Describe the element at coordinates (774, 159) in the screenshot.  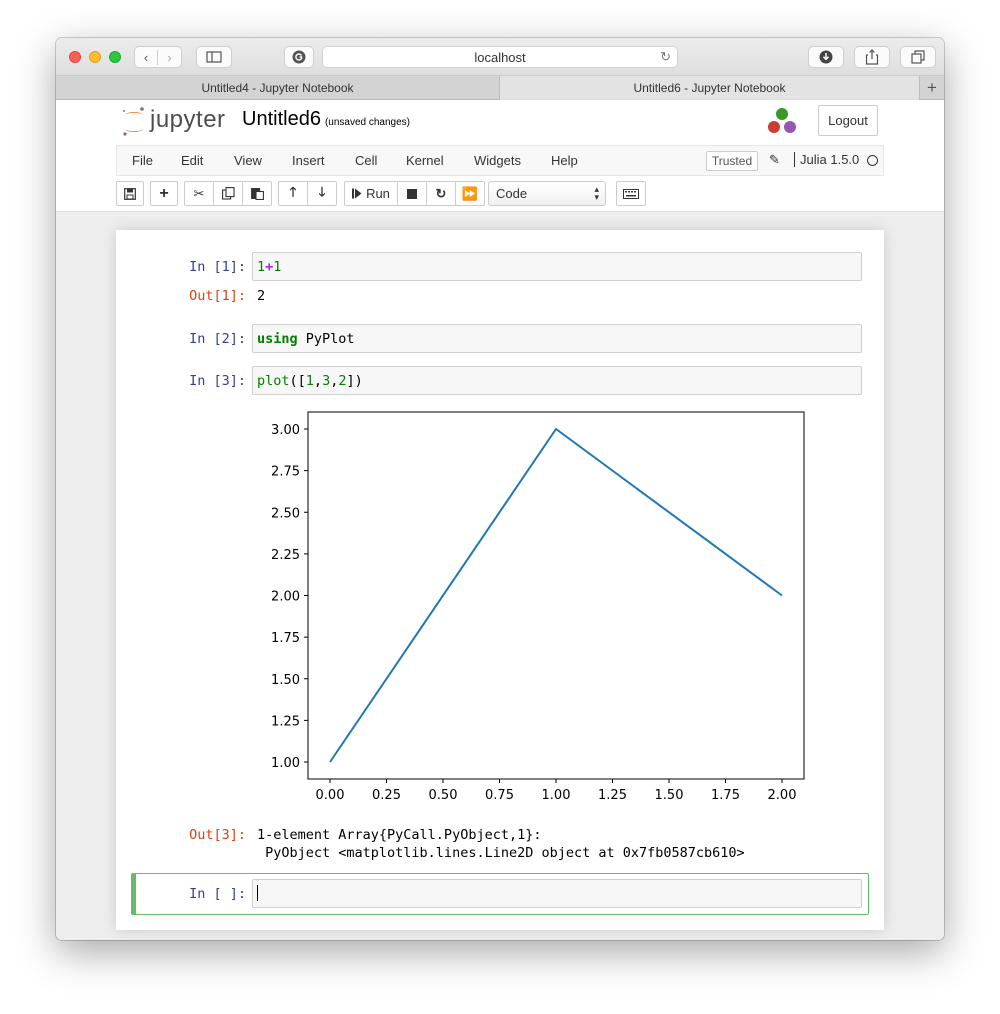
I see `edit-mode-pencil-icon: ✎` at that location.